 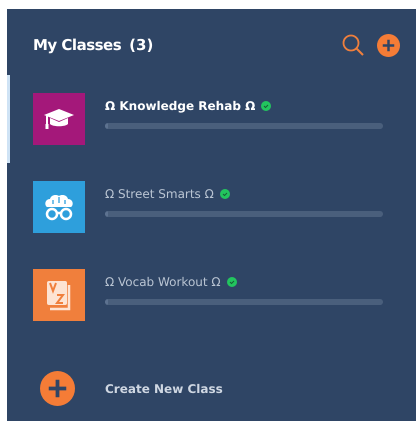 What do you see at coordinates (180, 106) in the screenshot?
I see `class-name: Ω Knowledge Rehab Ω` at bounding box center [180, 106].